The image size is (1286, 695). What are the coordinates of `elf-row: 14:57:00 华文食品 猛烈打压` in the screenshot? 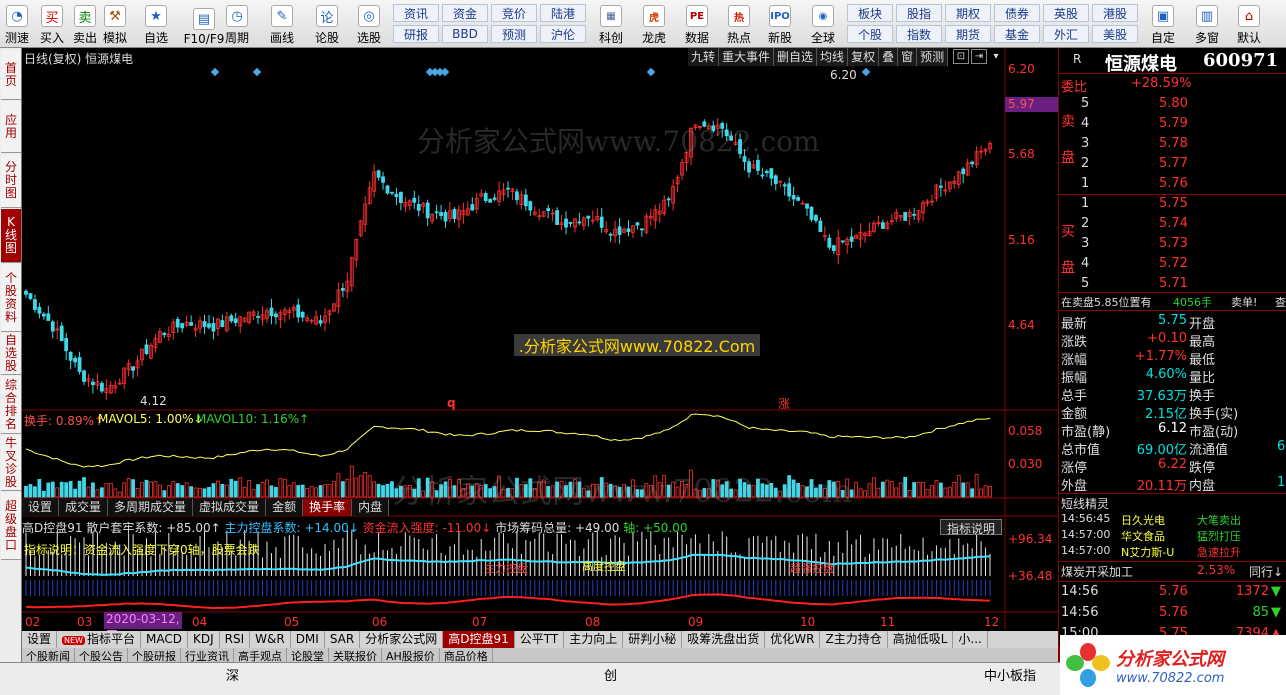 It's located at (1172, 536).